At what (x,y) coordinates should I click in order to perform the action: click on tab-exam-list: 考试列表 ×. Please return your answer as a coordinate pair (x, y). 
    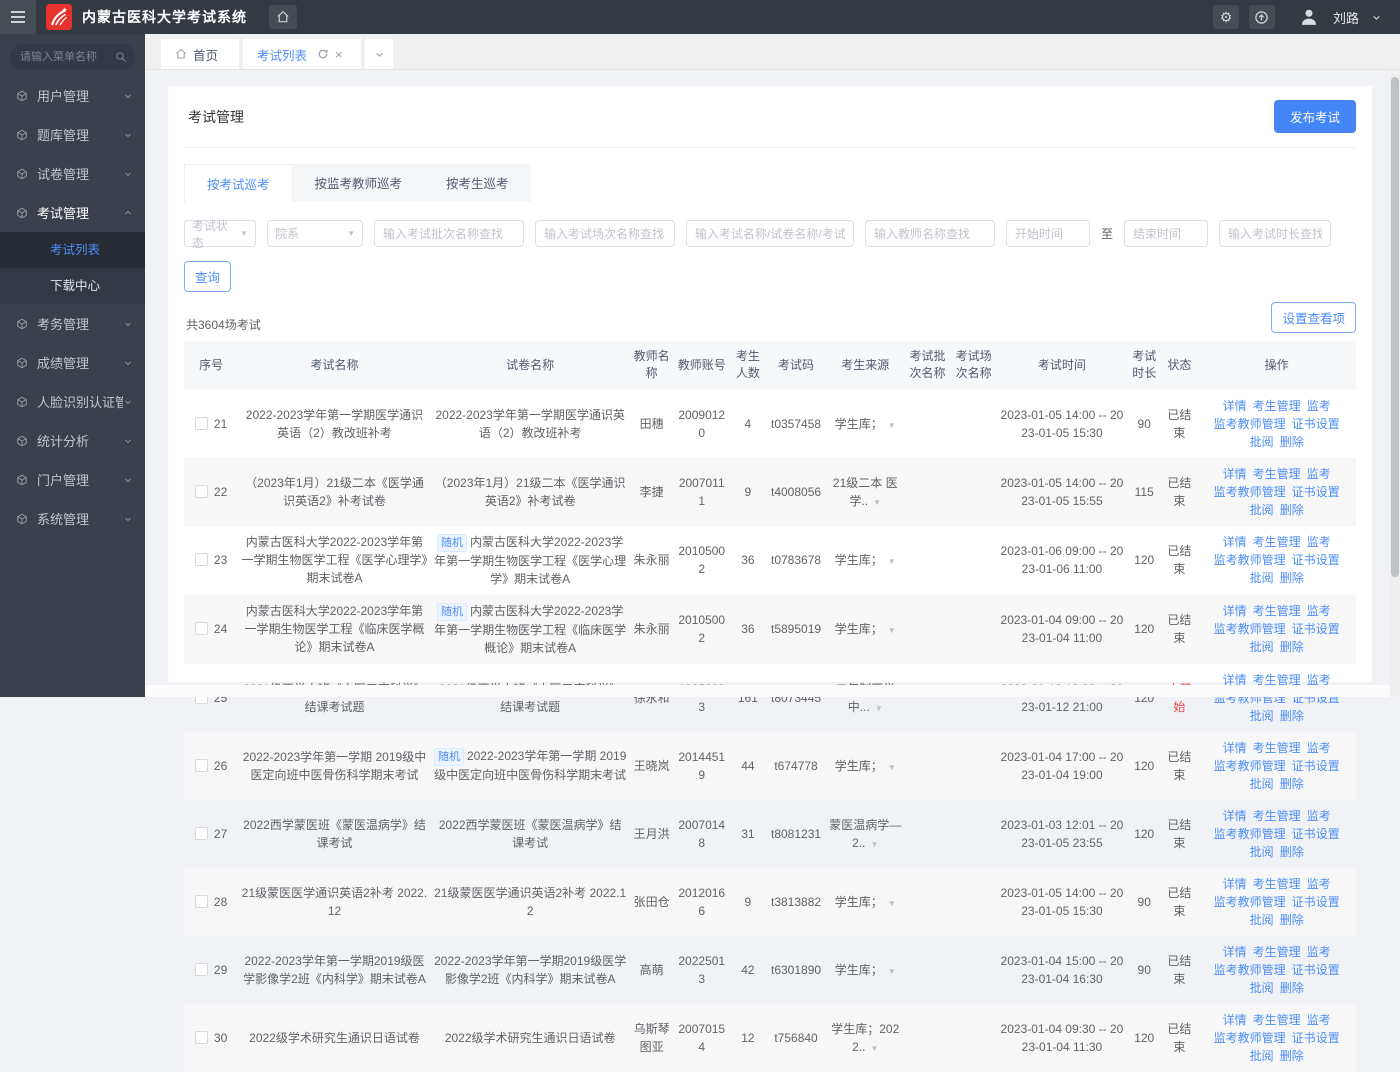
    Looking at the image, I should click on (302, 54).